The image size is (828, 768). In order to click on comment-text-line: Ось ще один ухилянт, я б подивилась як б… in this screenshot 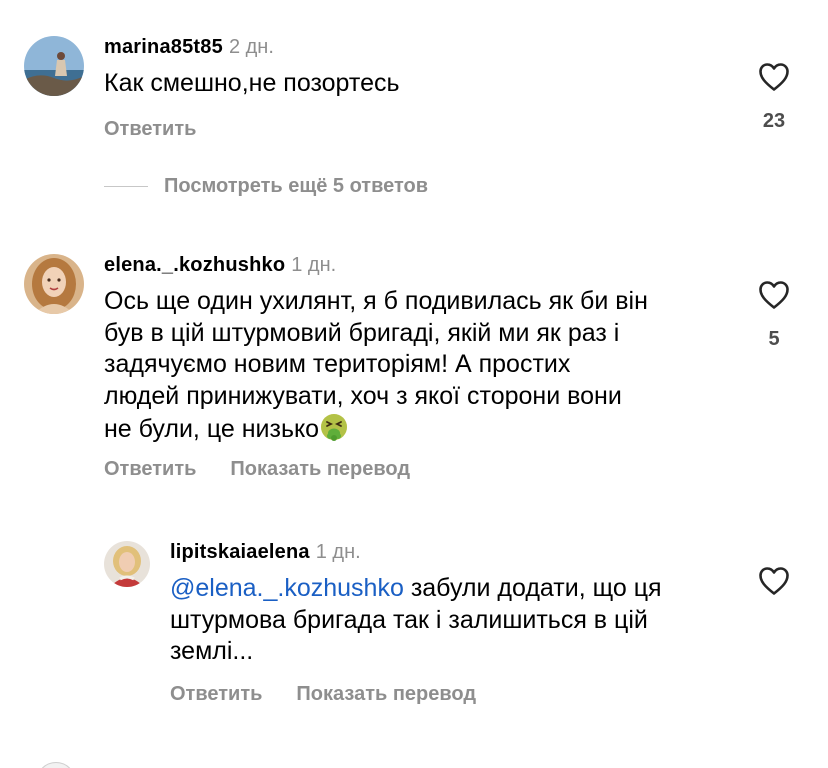, I will do `click(376, 301)`.